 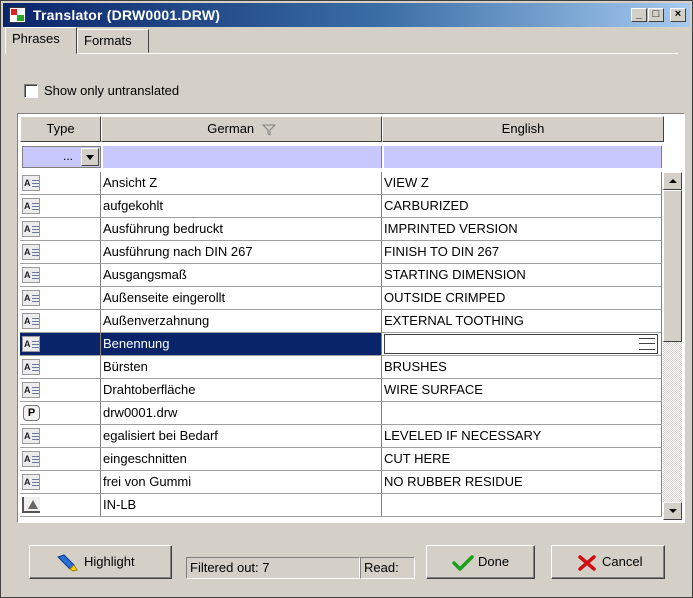 I want to click on chevron-down-icon, so click(x=90, y=157).